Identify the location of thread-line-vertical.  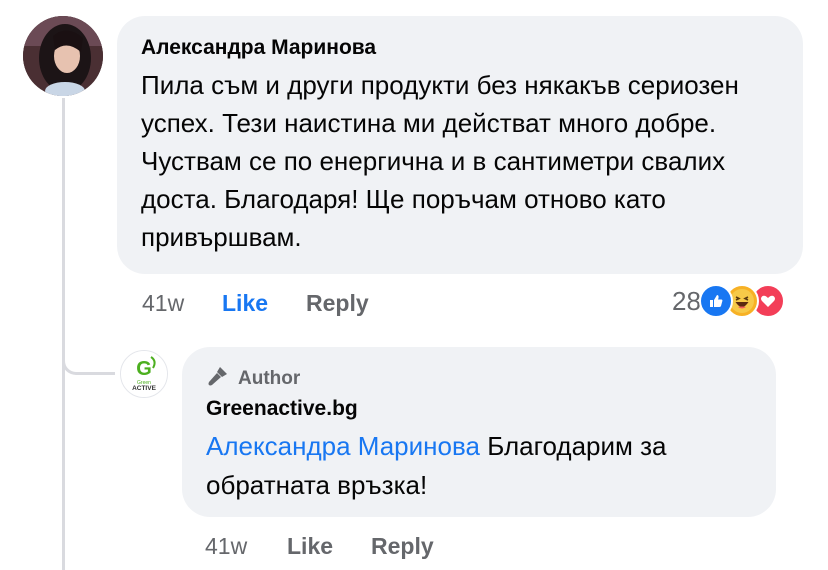
(63, 334).